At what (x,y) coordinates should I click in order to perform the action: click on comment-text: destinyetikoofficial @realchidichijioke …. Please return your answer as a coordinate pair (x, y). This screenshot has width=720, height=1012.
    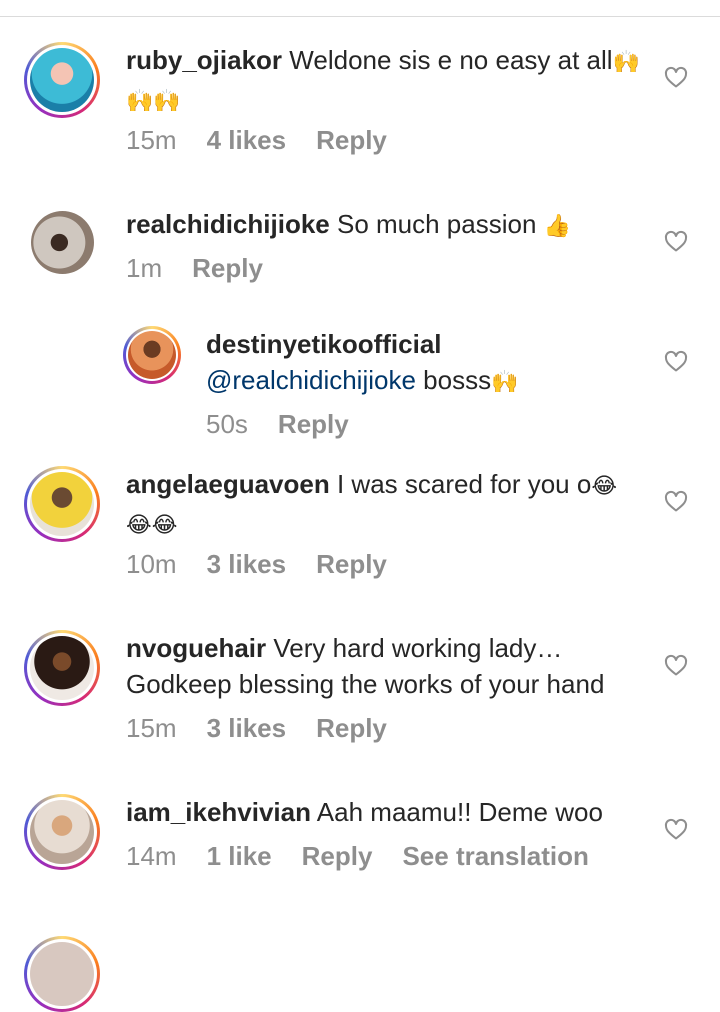
    Looking at the image, I should click on (426, 363).